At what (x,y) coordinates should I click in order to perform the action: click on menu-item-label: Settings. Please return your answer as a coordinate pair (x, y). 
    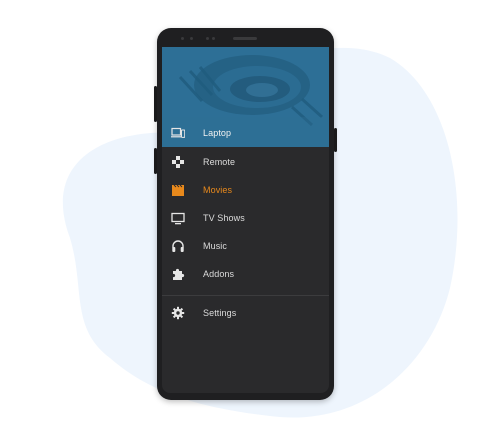
    Looking at the image, I should click on (220, 313).